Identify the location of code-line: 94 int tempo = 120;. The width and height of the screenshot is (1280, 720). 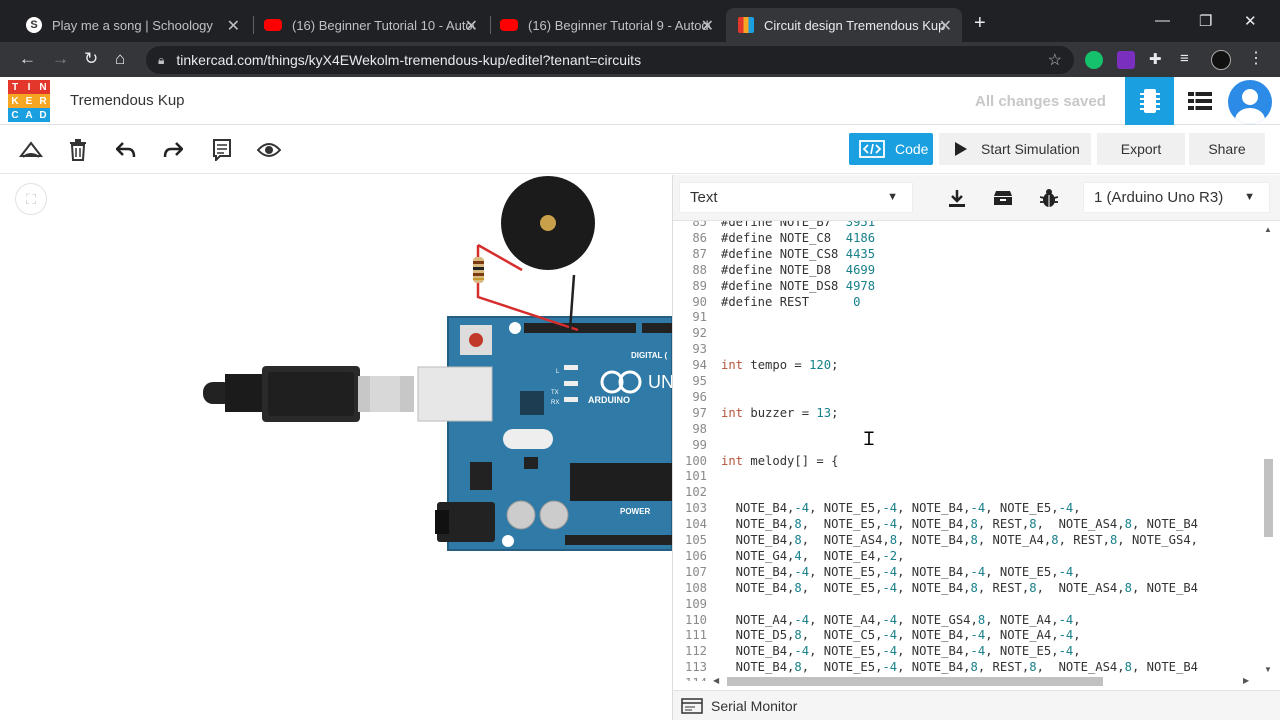
(755, 365).